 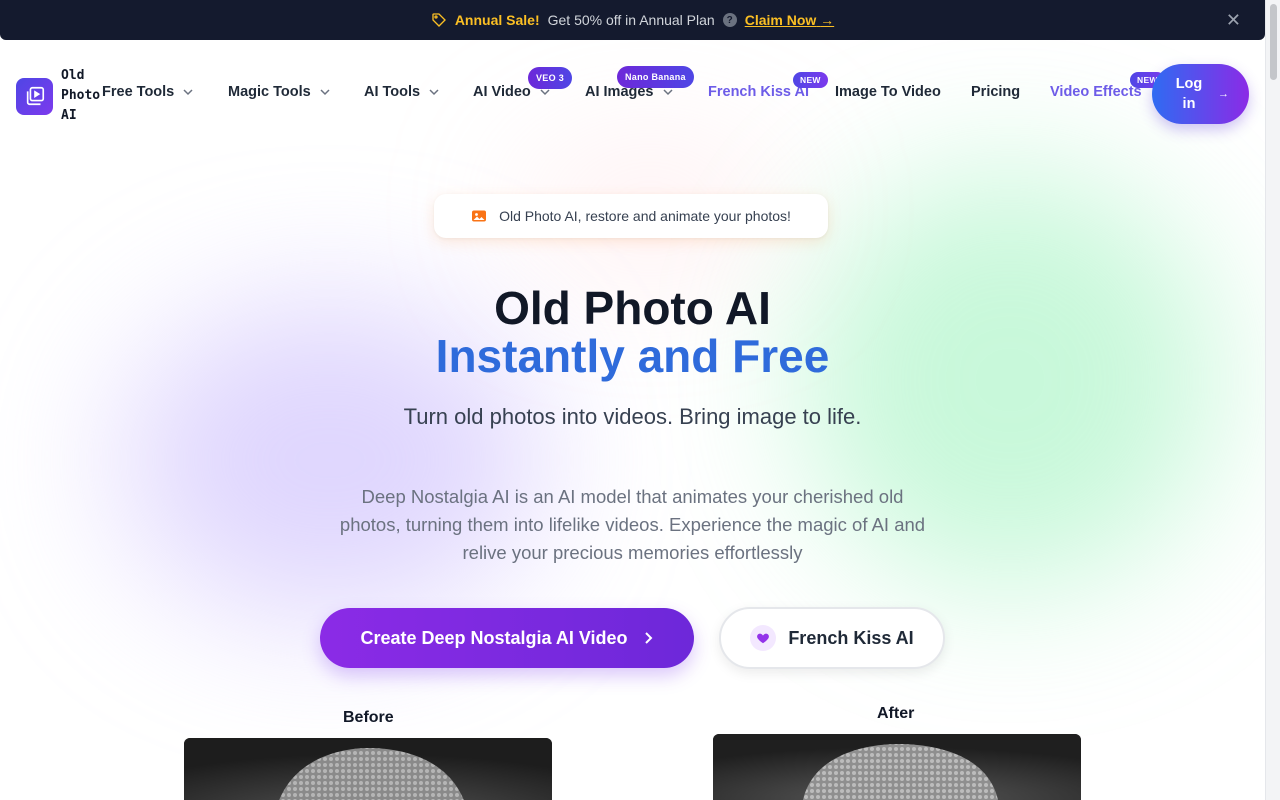 I want to click on close-icon: ✕, so click(x=1233, y=20).